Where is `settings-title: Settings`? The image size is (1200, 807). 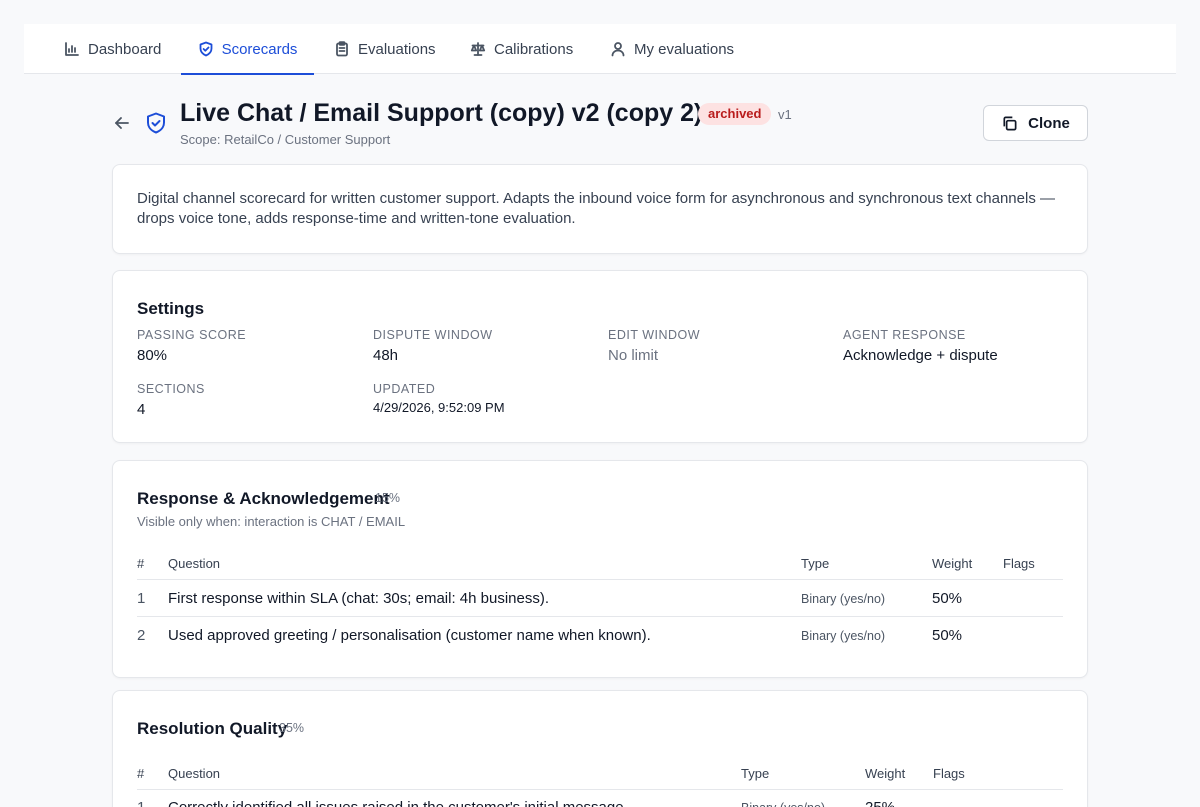 settings-title: Settings is located at coordinates (171, 308).